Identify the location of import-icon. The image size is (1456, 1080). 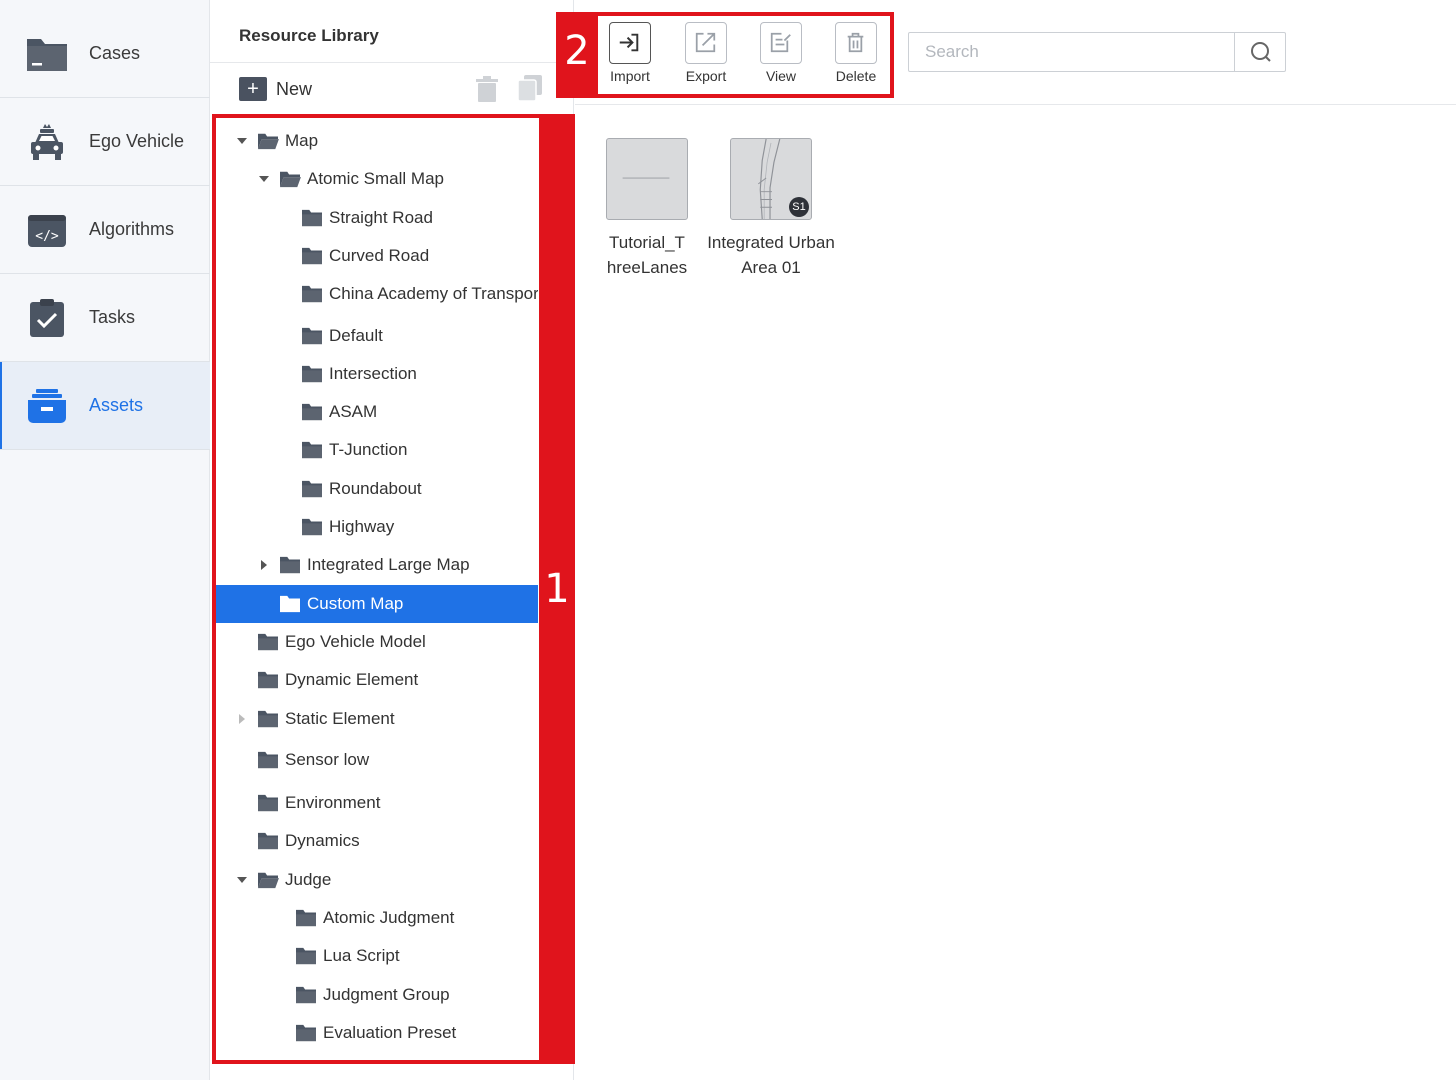
(629, 42).